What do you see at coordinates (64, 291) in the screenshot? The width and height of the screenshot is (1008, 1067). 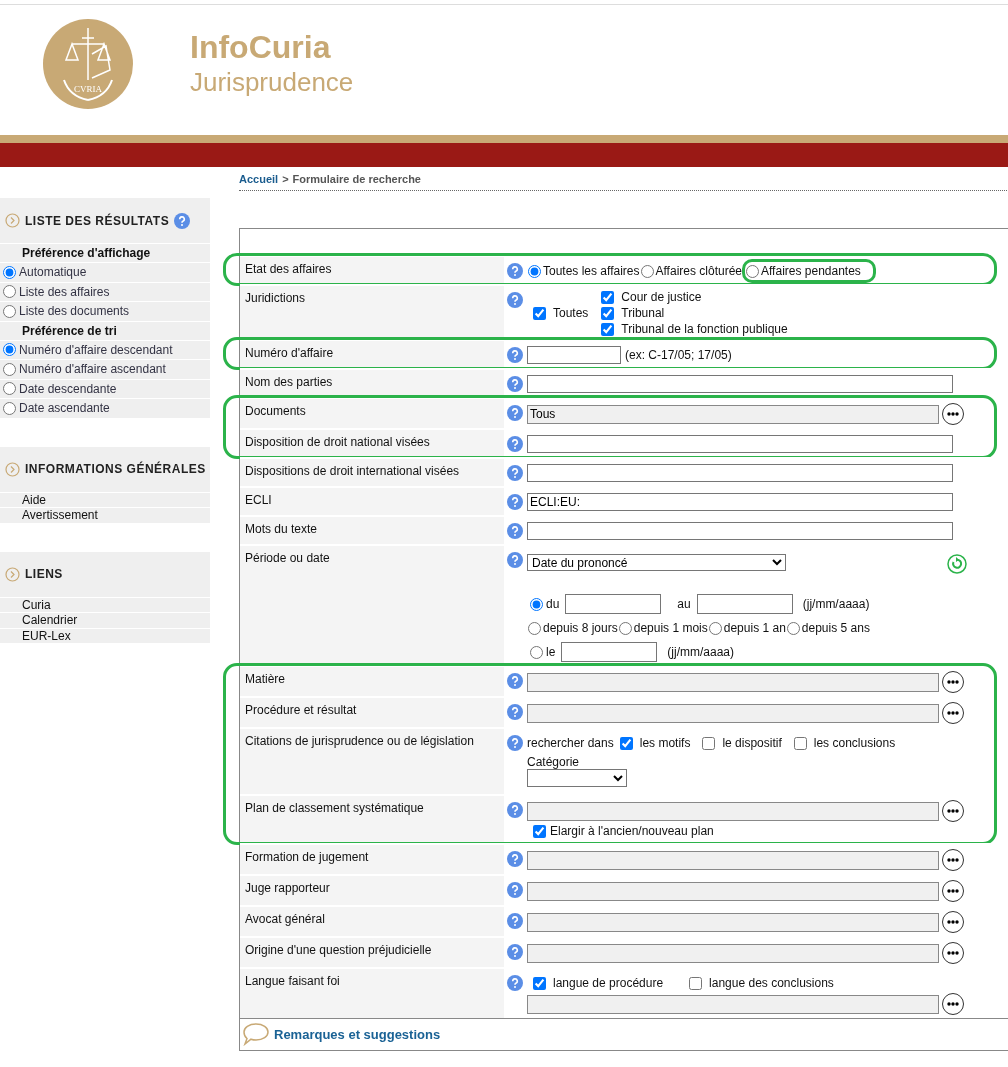 I see `option-label: Liste des affaires` at bounding box center [64, 291].